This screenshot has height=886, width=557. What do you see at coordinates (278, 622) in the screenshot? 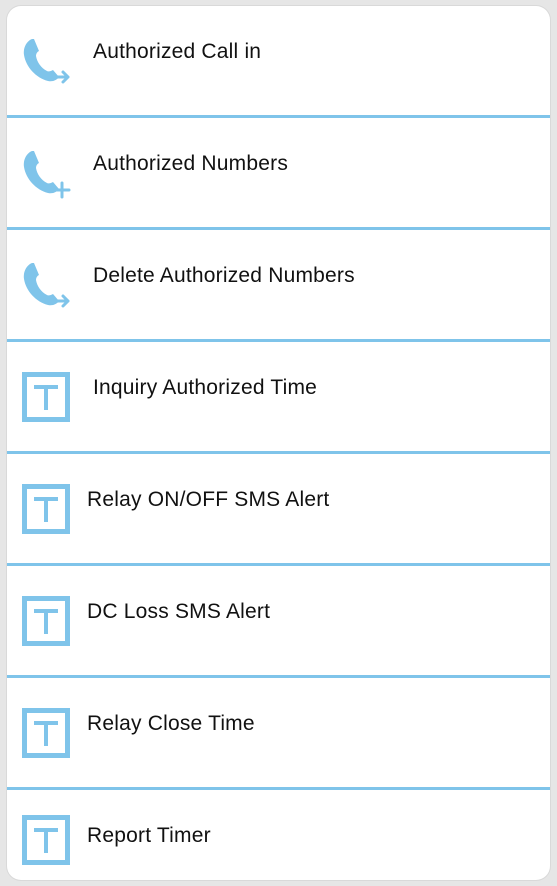
I see `menu-item-dc-loss-sms-alert: DC Loss SMS Alert` at bounding box center [278, 622].